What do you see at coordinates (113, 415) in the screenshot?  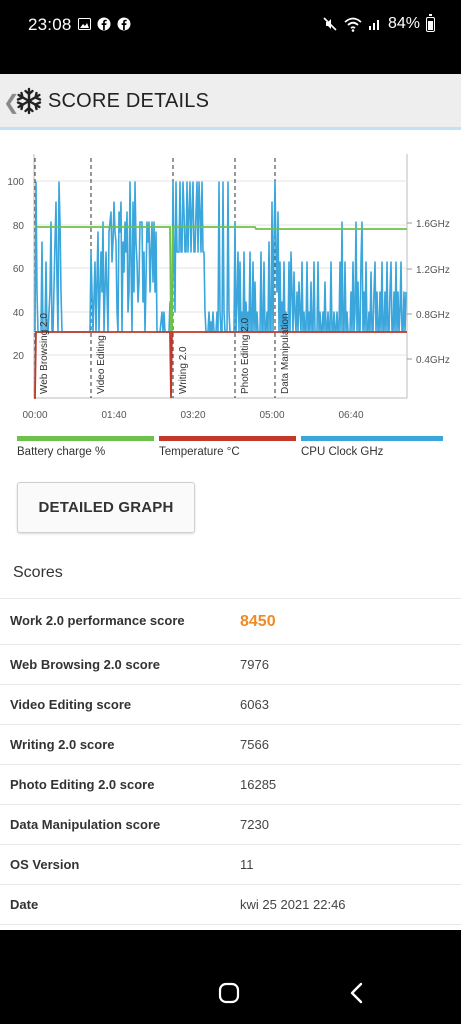 I see `x-tick: 01:40` at bounding box center [113, 415].